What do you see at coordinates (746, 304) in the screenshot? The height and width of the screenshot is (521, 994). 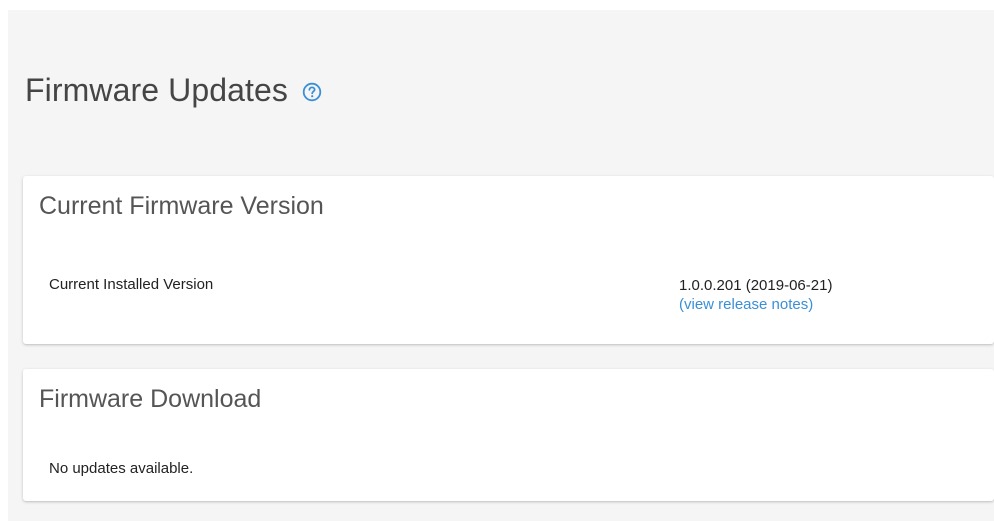 I see `view-release-notes-link: (view release notes)` at bounding box center [746, 304].